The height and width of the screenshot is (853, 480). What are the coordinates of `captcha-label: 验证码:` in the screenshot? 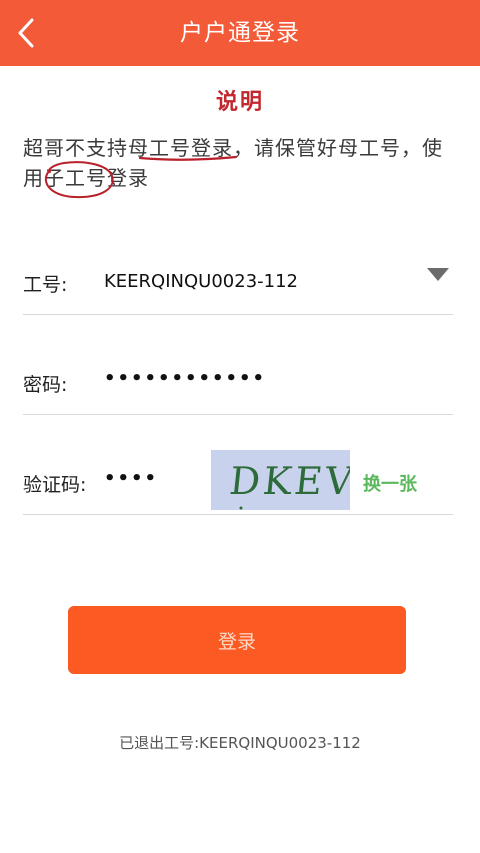 It's located at (55, 485).